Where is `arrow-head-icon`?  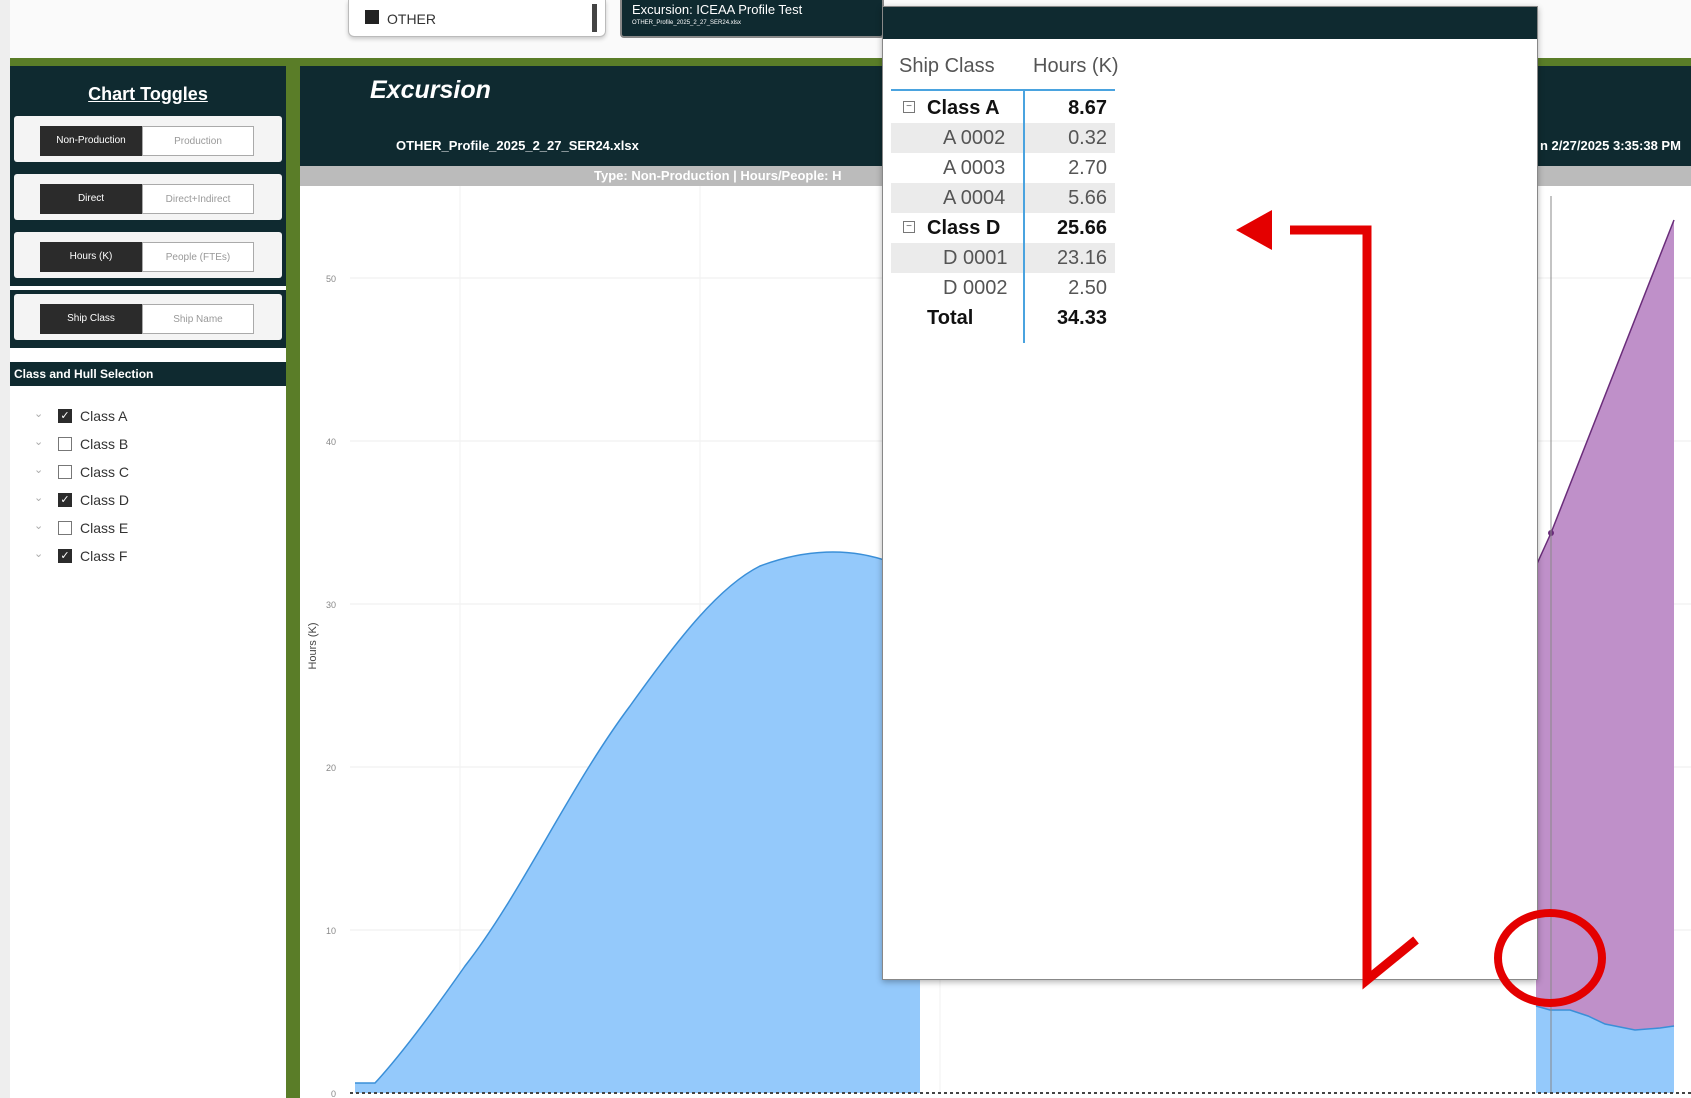 arrow-head-icon is located at coordinates (1254, 230).